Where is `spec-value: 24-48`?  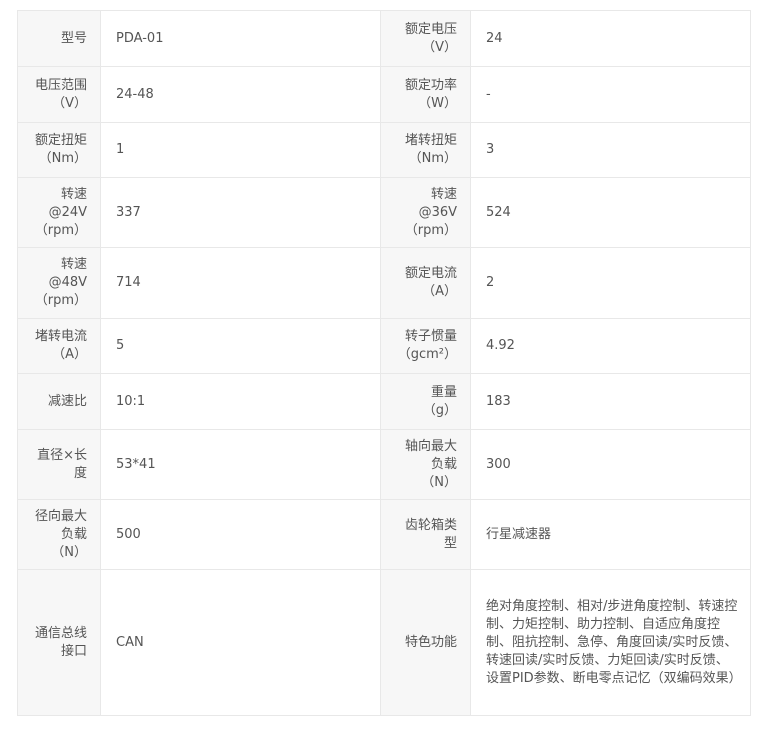 spec-value: 24-48 is located at coordinates (240, 94).